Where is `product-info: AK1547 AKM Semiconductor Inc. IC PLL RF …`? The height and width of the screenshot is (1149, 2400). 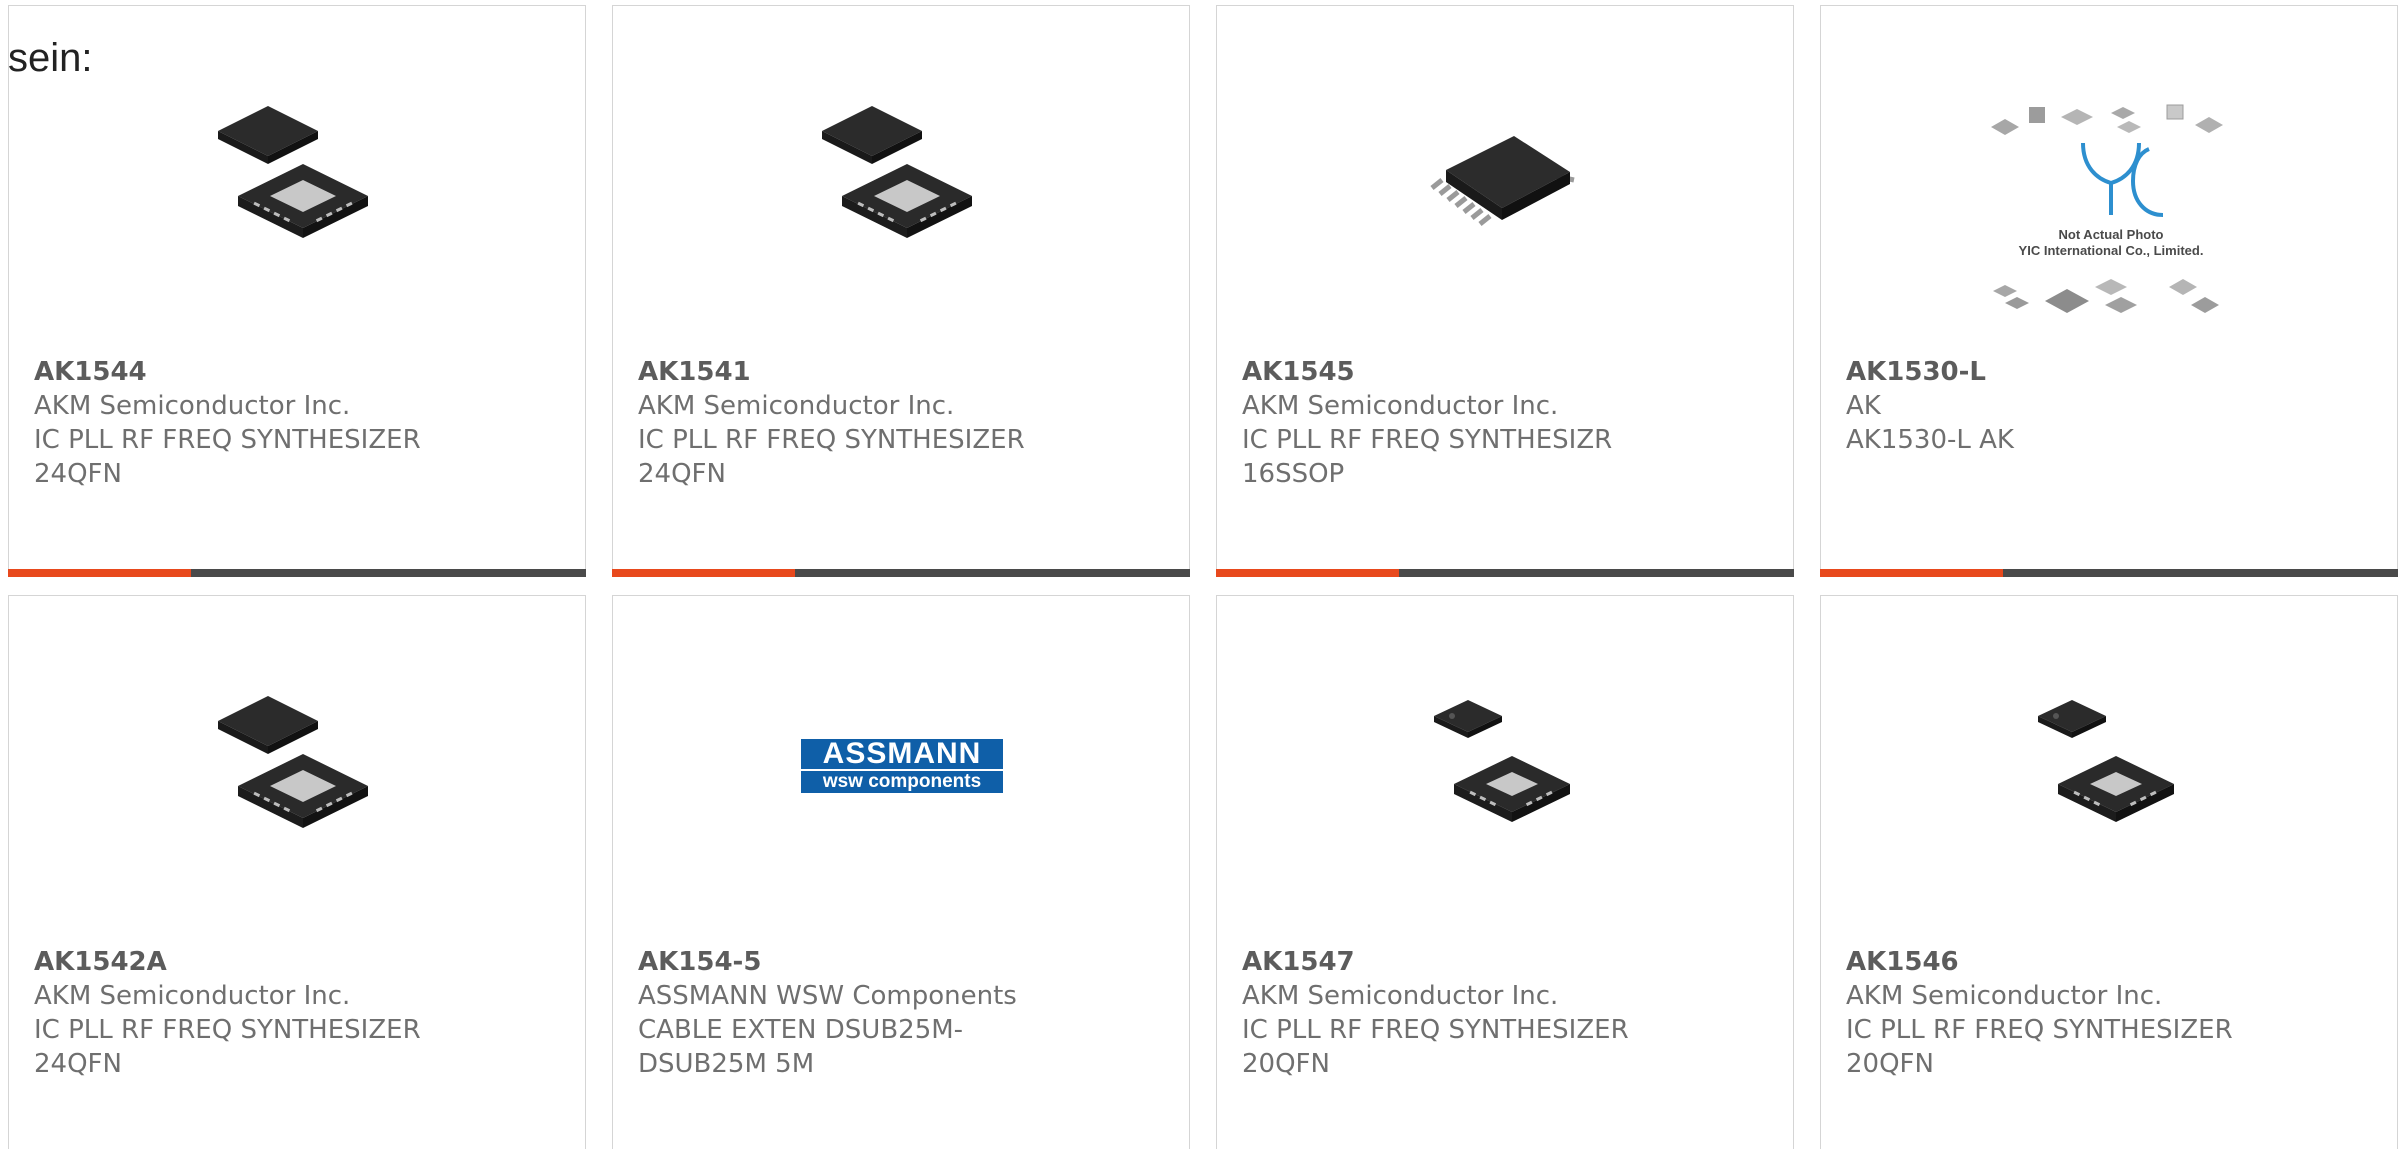 product-info: AK1547 AKM Semiconductor Inc. IC PLL RF … is located at coordinates (1502, 1013).